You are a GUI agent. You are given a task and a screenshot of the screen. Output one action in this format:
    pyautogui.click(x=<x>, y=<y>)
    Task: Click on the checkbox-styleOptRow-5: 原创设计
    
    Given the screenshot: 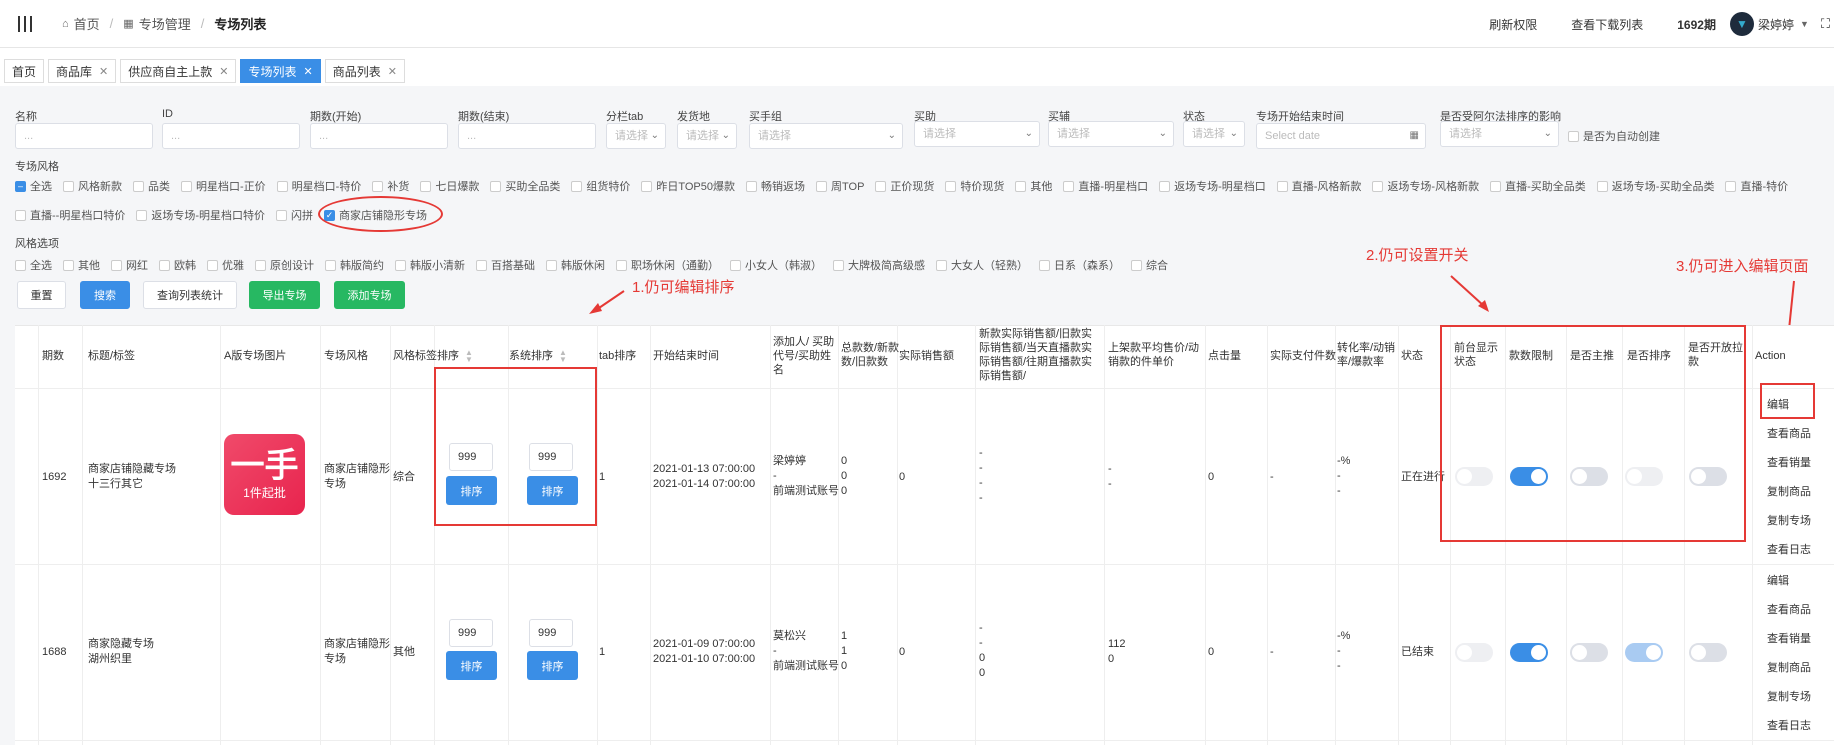 What is the action you would take?
    pyautogui.click(x=284, y=265)
    